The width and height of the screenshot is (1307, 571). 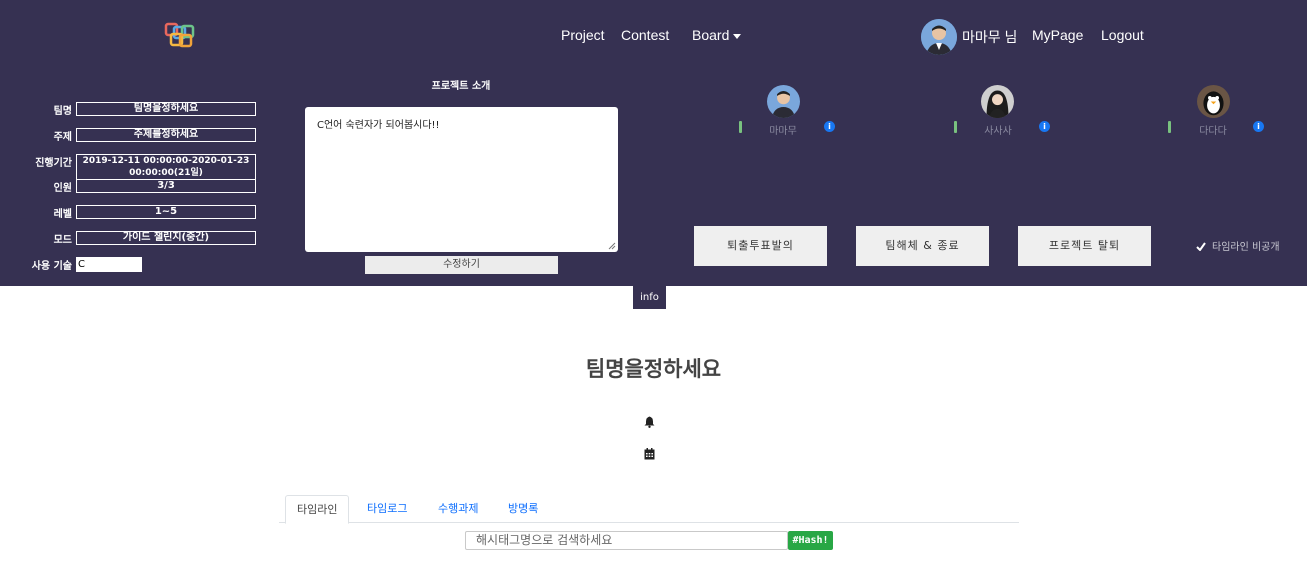 What do you see at coordinates (645, 35) in the screenshot?
I see `nav-contest: Contest` at bounding box center [645, 35].